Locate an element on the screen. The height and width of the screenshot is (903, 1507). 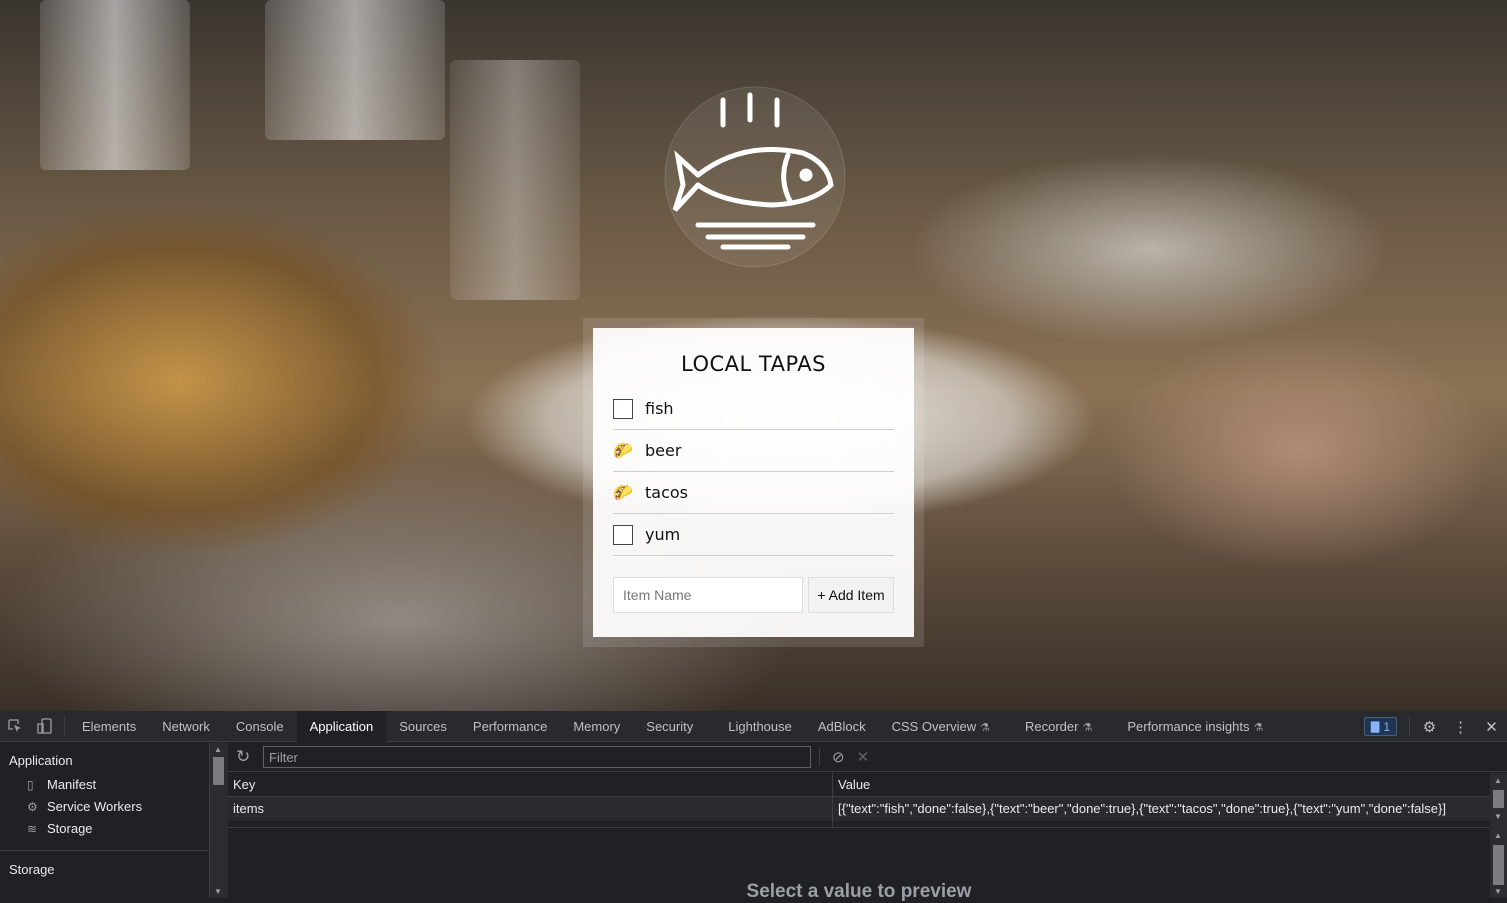
sidebar-heading-application: Application is located at coordinates (104, 761).